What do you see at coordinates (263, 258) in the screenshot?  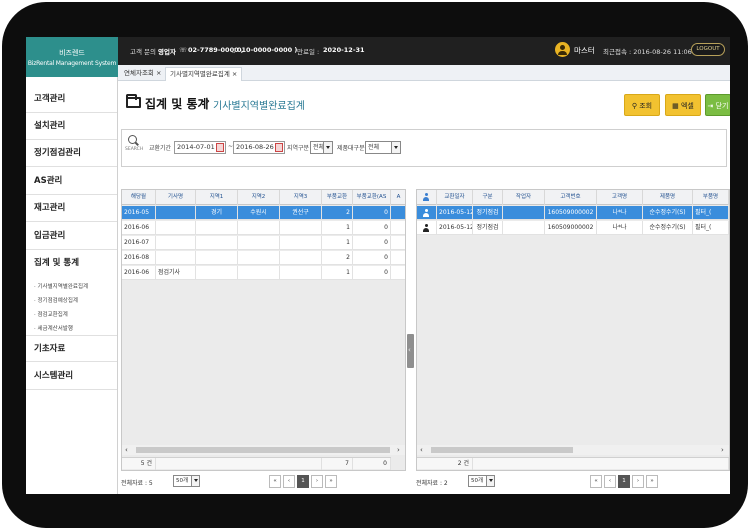 I see `table-row: 2016-08 2 0` at bounding box center [263, 258].